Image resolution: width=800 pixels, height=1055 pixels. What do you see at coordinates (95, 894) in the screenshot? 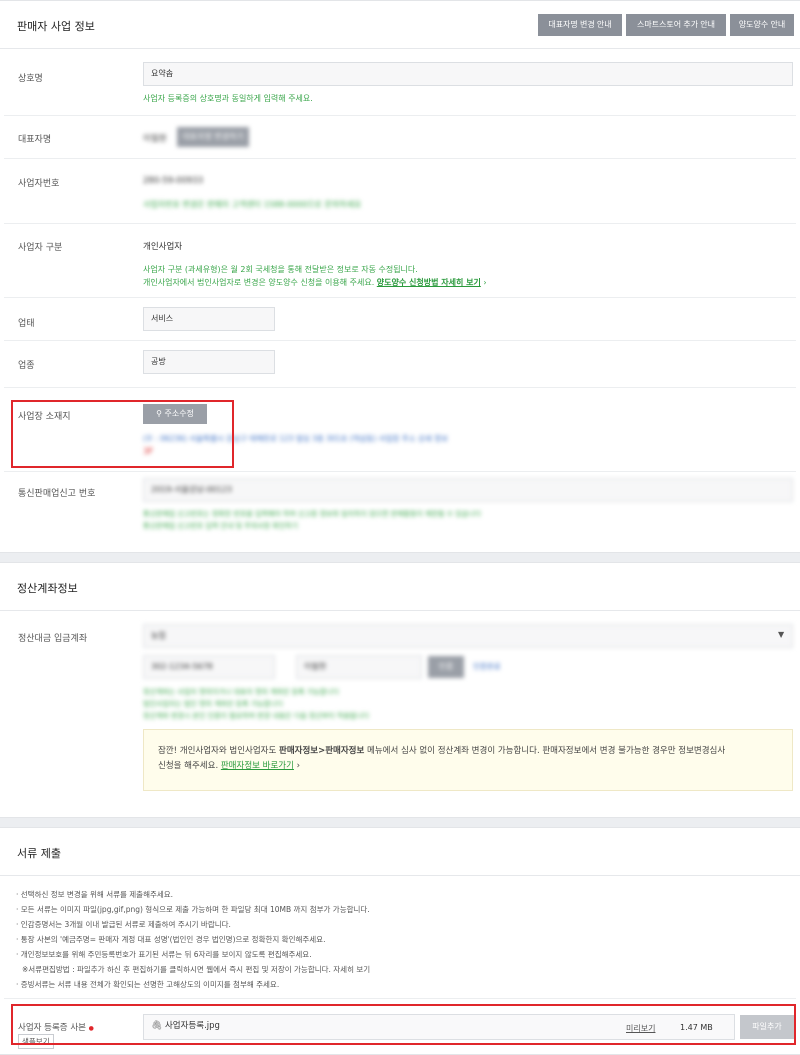
I see `doc-guide-line: · 선택하신 정보 변경을 위해 서류를 제출해주세요.` at bounding box center [95, 894].